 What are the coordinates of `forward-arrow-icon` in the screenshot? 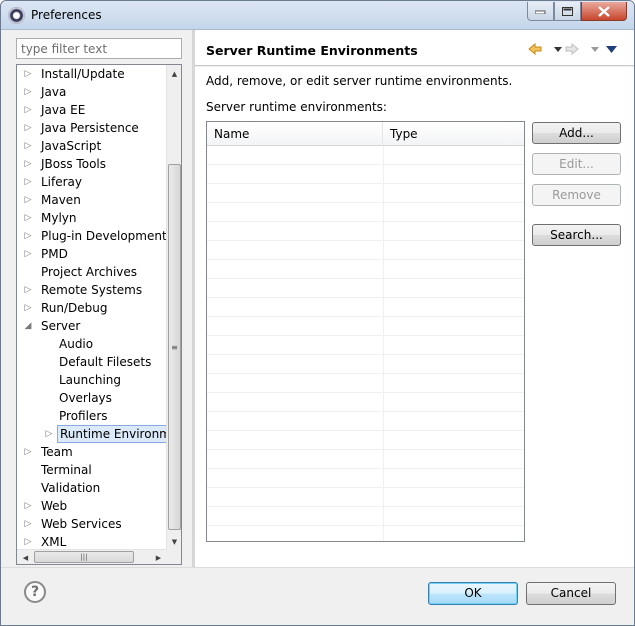 It's located at (572, 49).